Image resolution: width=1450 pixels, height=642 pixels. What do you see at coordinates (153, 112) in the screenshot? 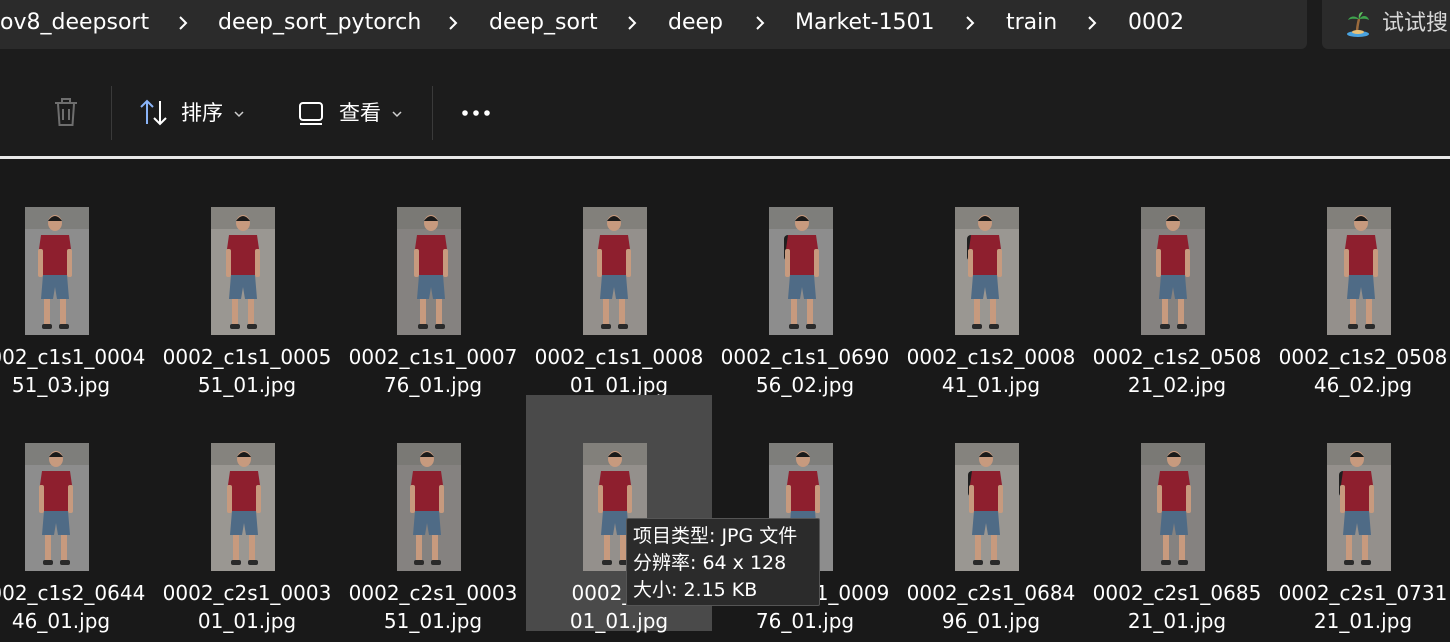
I see `sort-arrows-icon` at bounding box center [153, 112].